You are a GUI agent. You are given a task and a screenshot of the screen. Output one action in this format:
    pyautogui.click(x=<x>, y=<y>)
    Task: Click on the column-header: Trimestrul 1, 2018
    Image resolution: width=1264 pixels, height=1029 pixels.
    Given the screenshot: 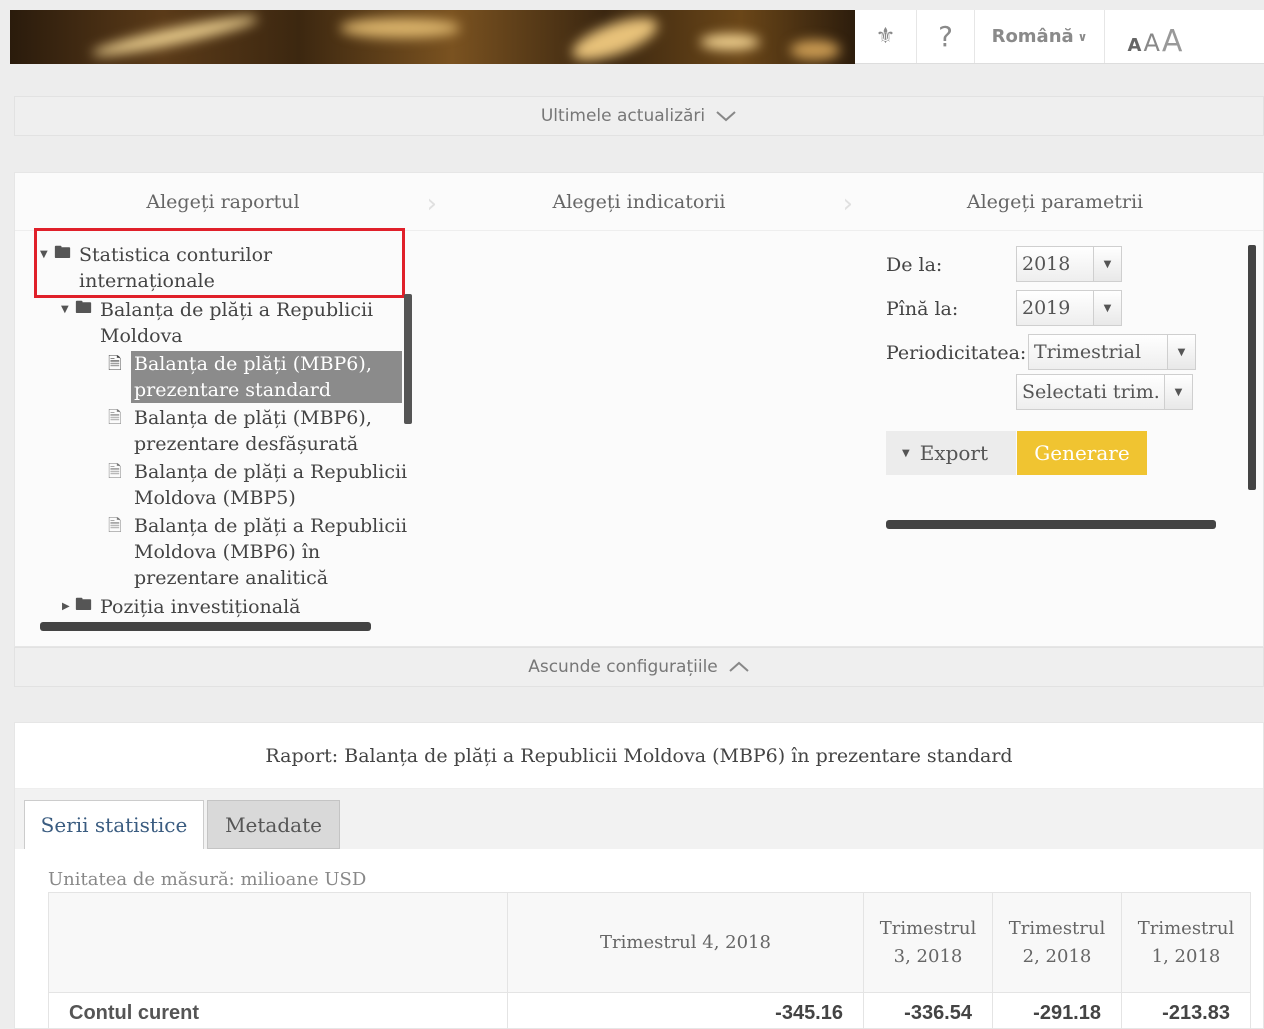 What is the action you would take?
    pyautogui.click(x=1186, y=942)
    